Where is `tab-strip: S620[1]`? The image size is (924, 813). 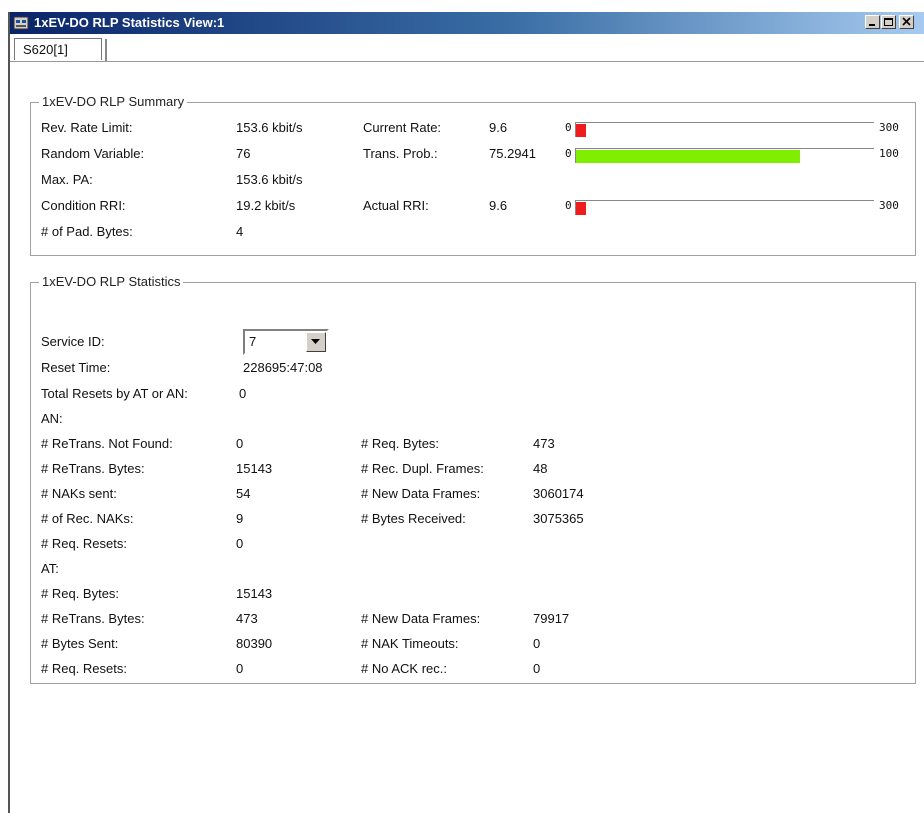 tab-strip: S620[1] is located at coordinates (467, 48).